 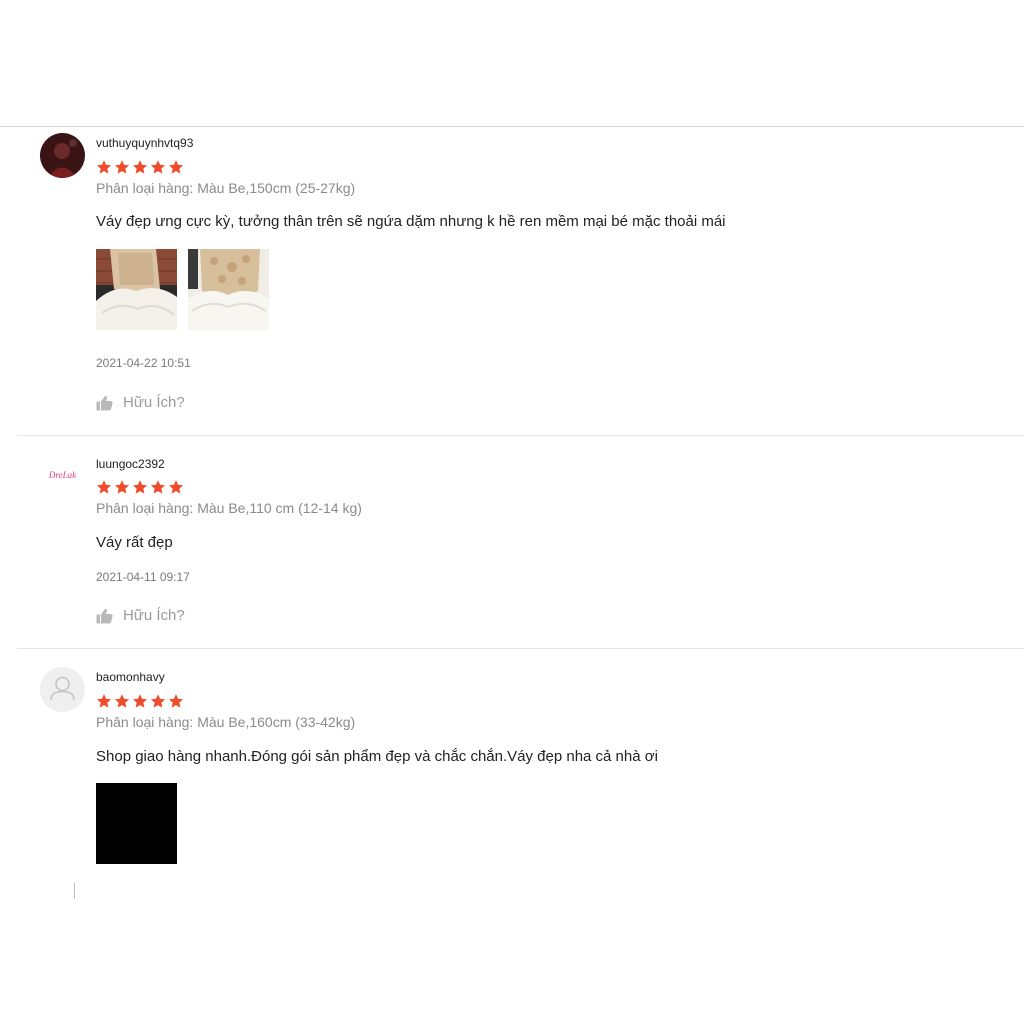 What do you see at coordinates (229, 508) in the screenshot?
I see `variation-label: Phân loại hàng: Màu Be,110 cm (12-14 kg)` at bounding box center [229, 508].